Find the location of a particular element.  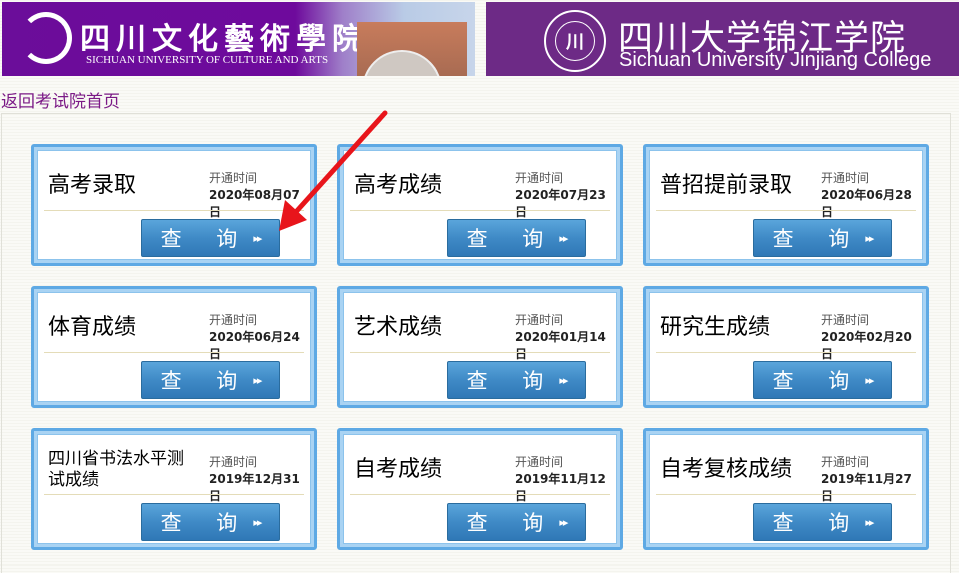

open-date: 2020年07月23日 is located at coordinates (560, 203).